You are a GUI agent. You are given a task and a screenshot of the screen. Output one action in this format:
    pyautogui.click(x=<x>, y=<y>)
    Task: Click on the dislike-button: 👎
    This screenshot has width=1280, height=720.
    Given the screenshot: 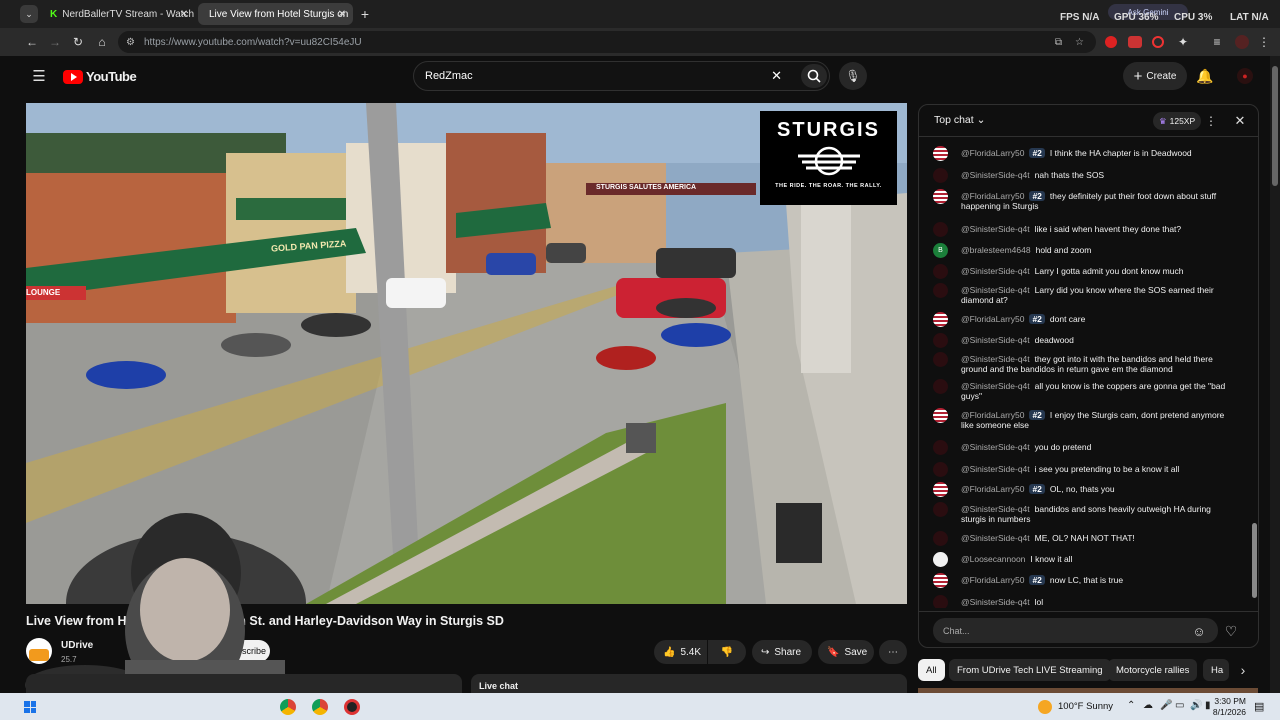 What is the action you would take?
    pyautogui.click(x=727, y=652)
    